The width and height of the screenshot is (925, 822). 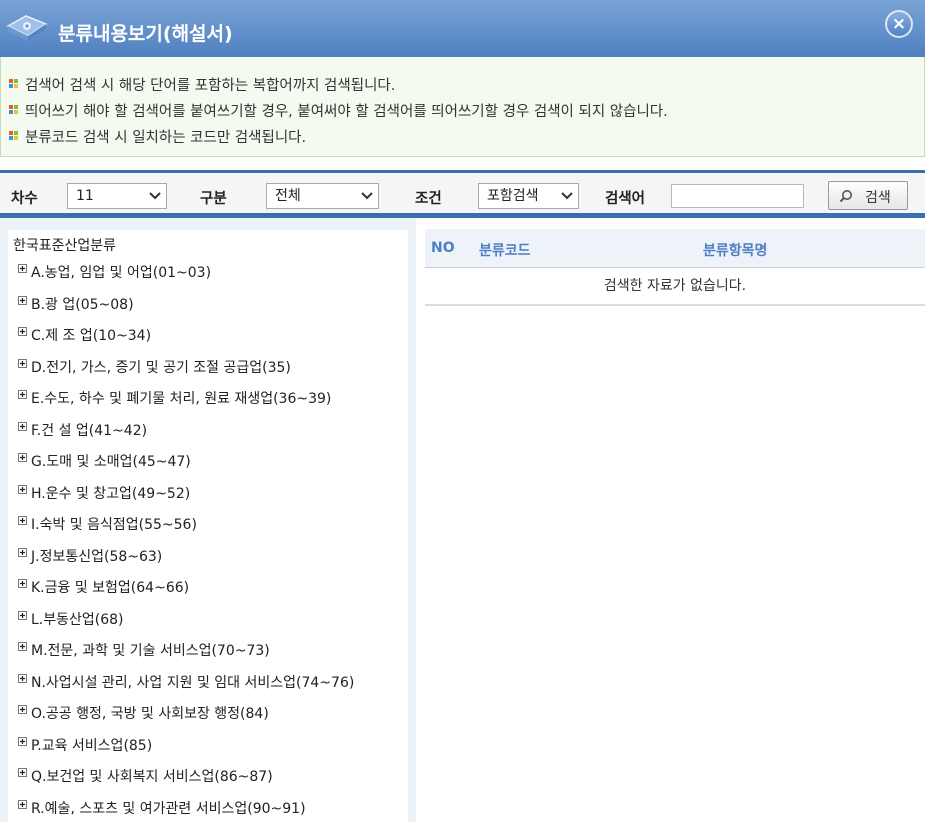 I want to click on tree-item: E.수도, 하수 및 폐기물 처리, 원료 재생업(36~39), so click(x=174, y=399).